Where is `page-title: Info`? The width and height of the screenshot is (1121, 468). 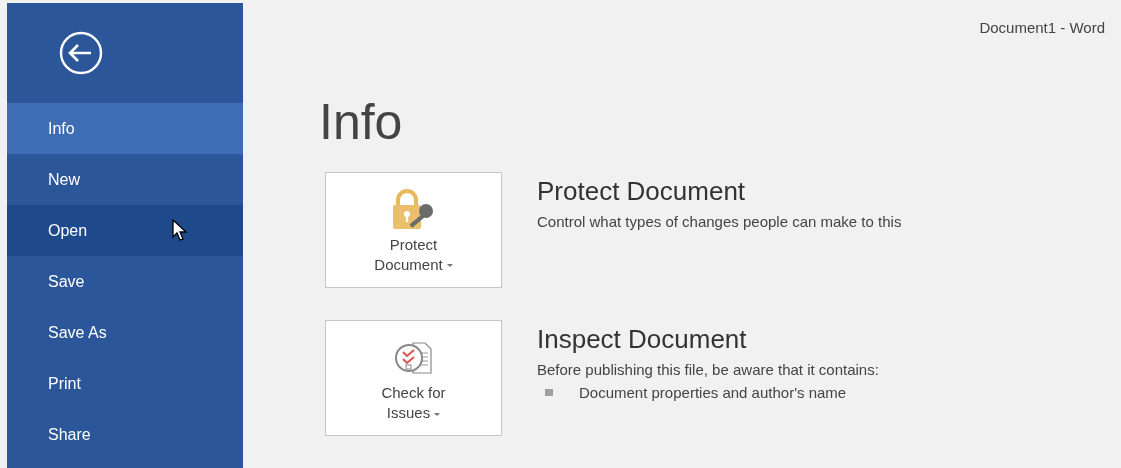 page-title: Info is located at coordinates (361, 124).